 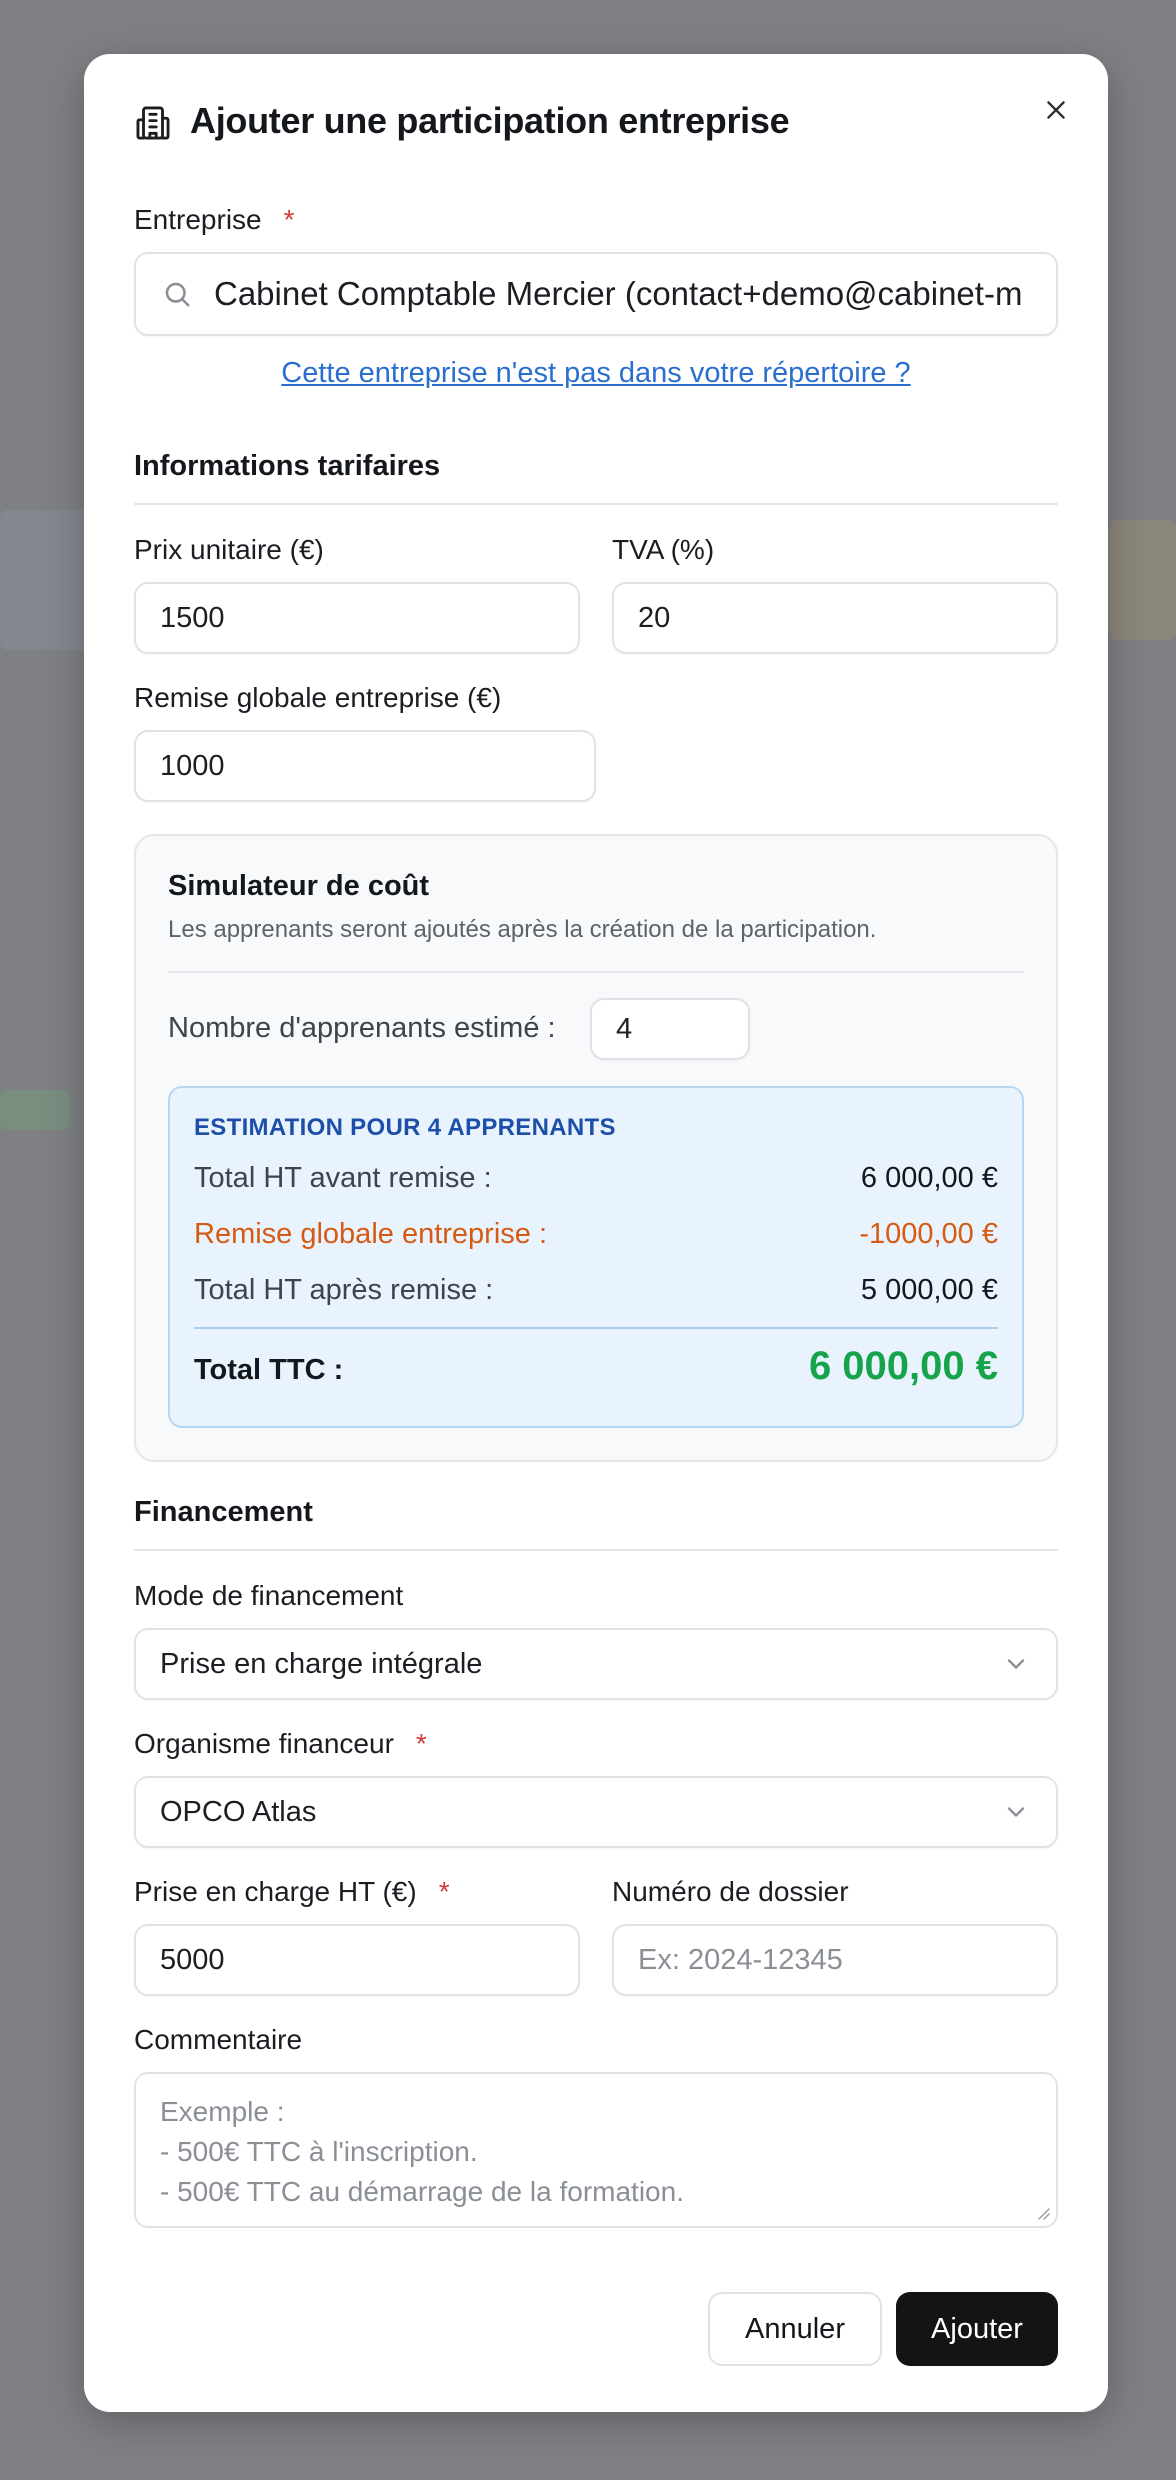 I want to click on total-ttc-label: Total TTC :, so click(x=269, y=1370).